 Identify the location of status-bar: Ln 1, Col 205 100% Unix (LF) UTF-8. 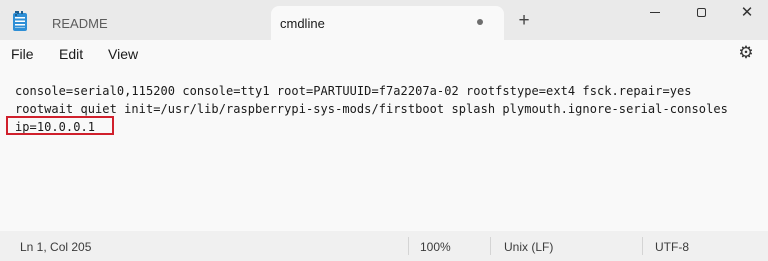
(384, 246).